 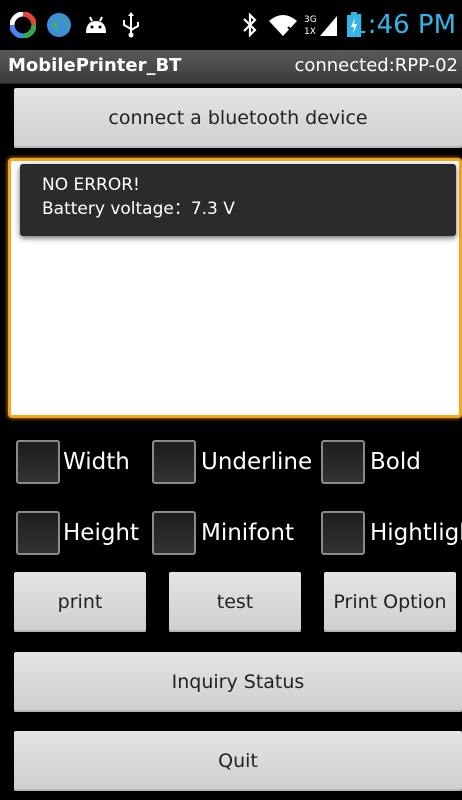 I want to click on print-option-button: Print Option, so click(x=390, y=602).